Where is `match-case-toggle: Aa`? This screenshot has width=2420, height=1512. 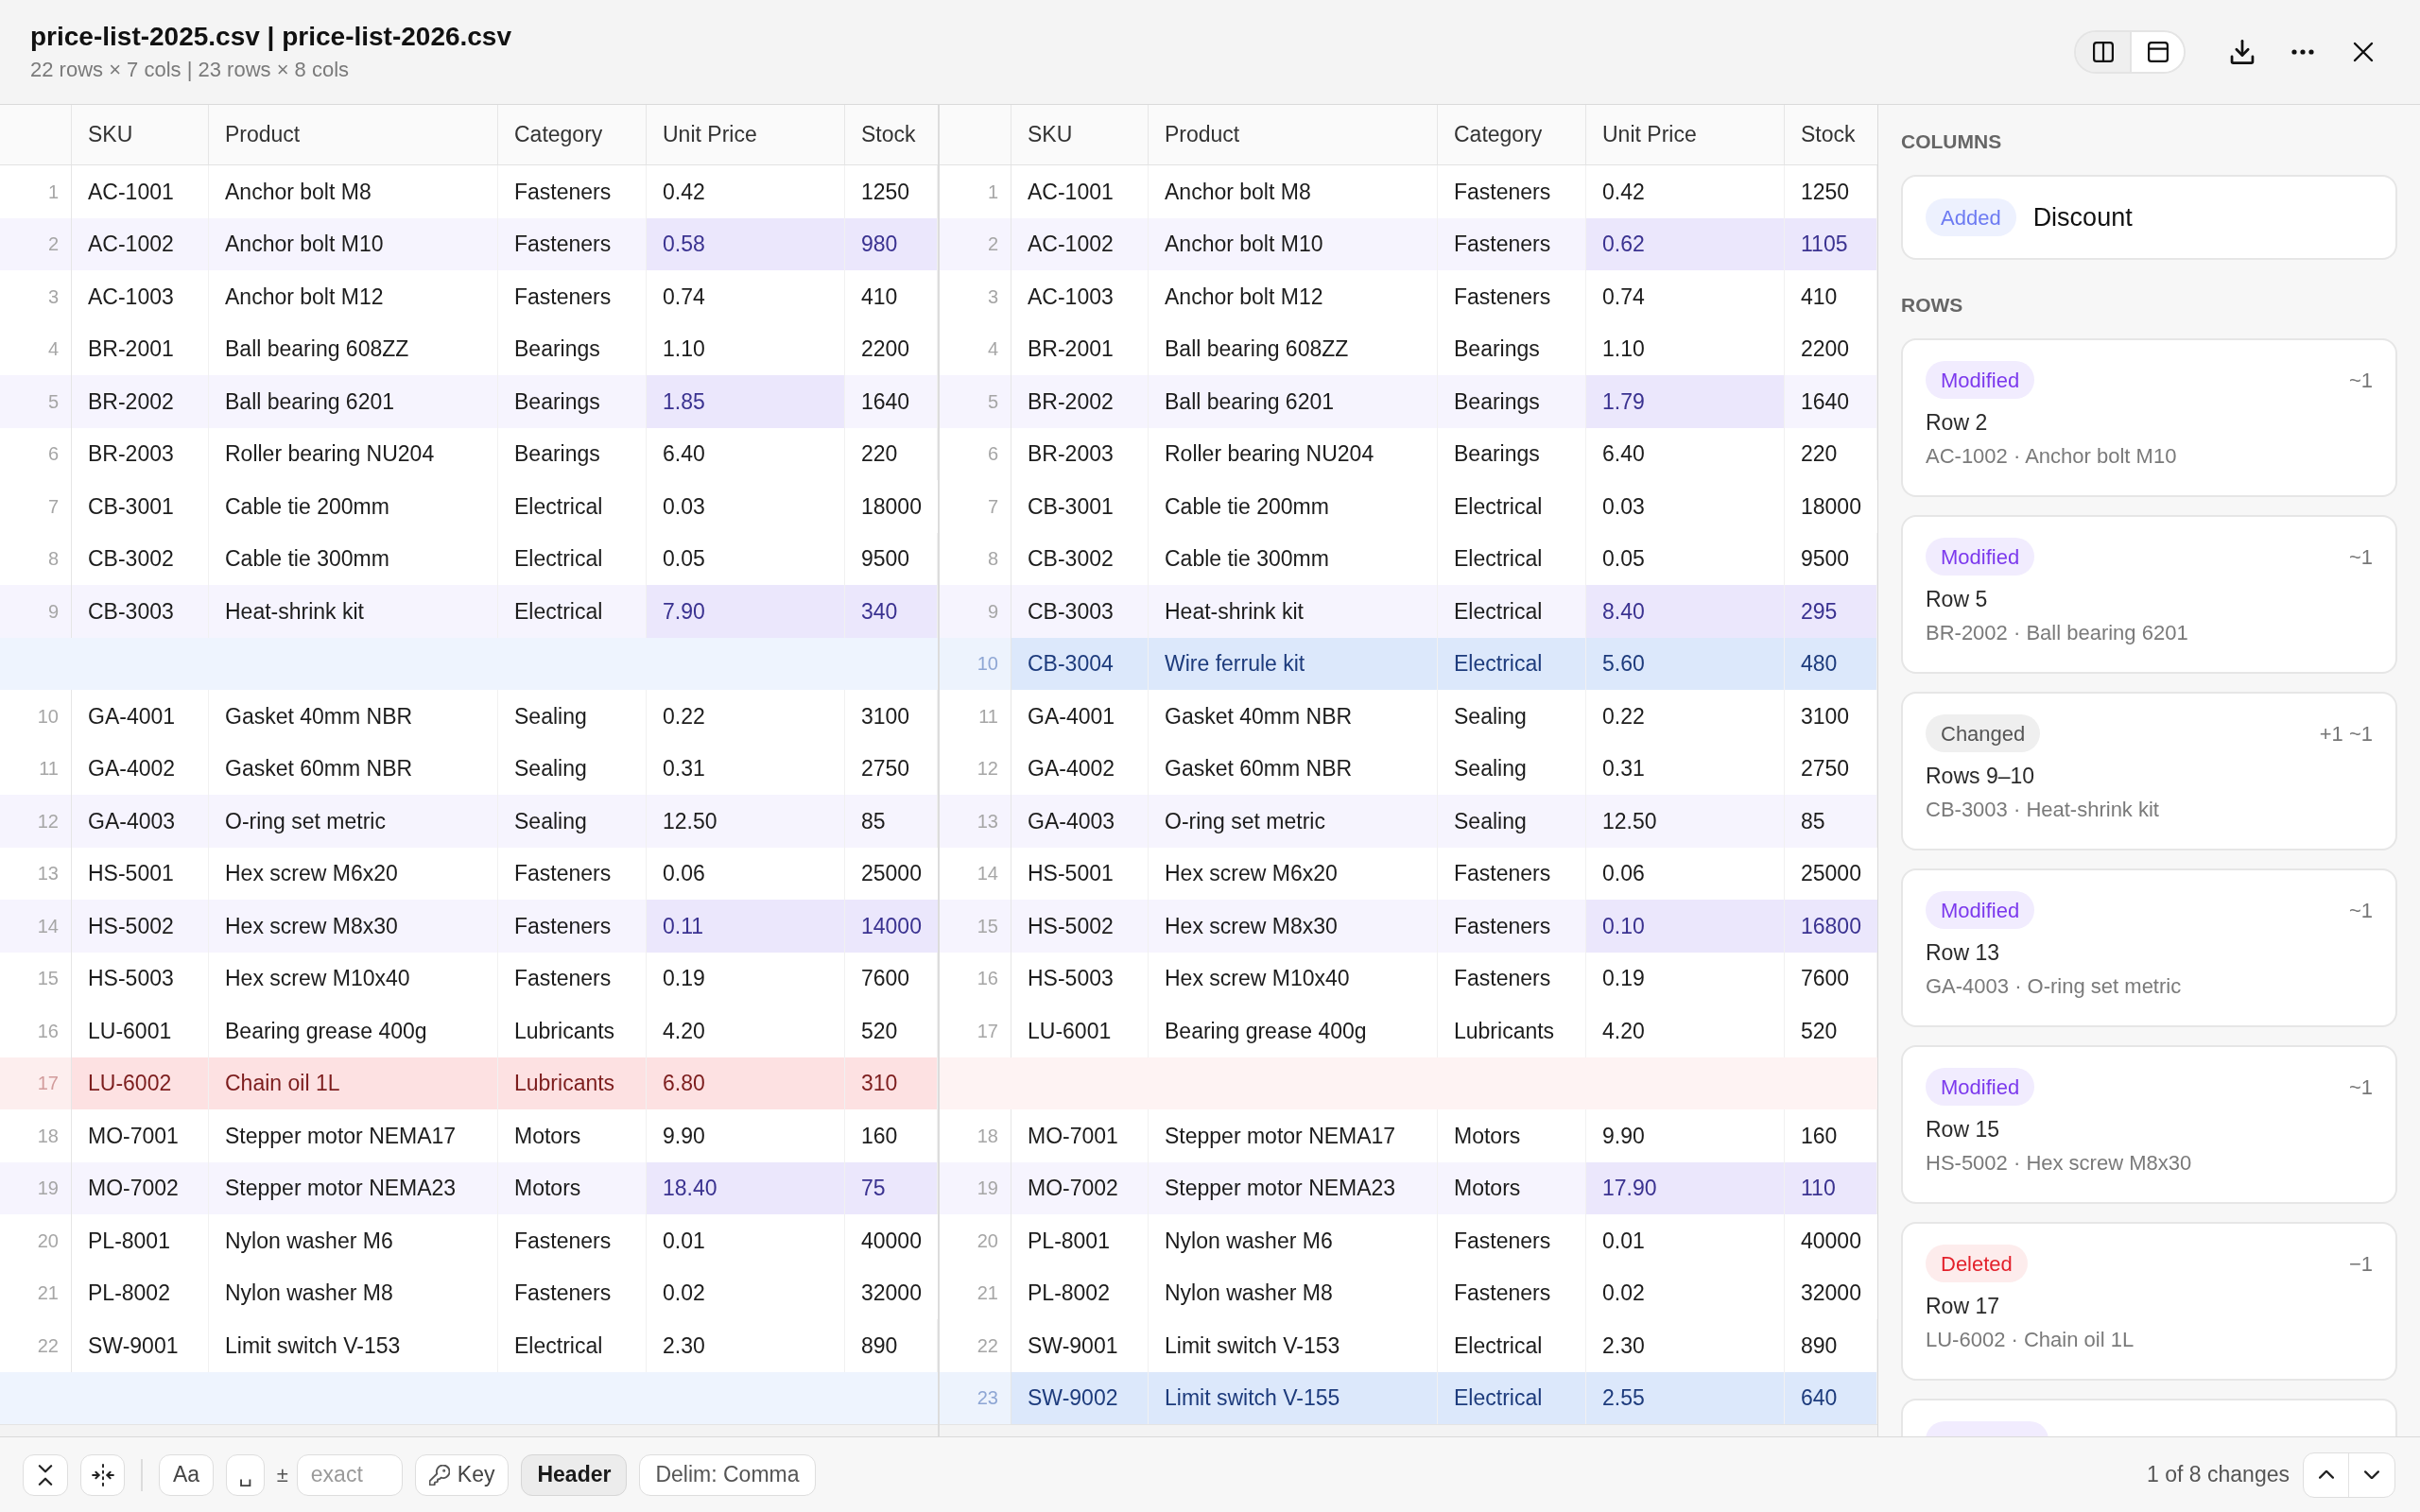
match-case-toggle: Aa is located at coordinates (187, 1474).